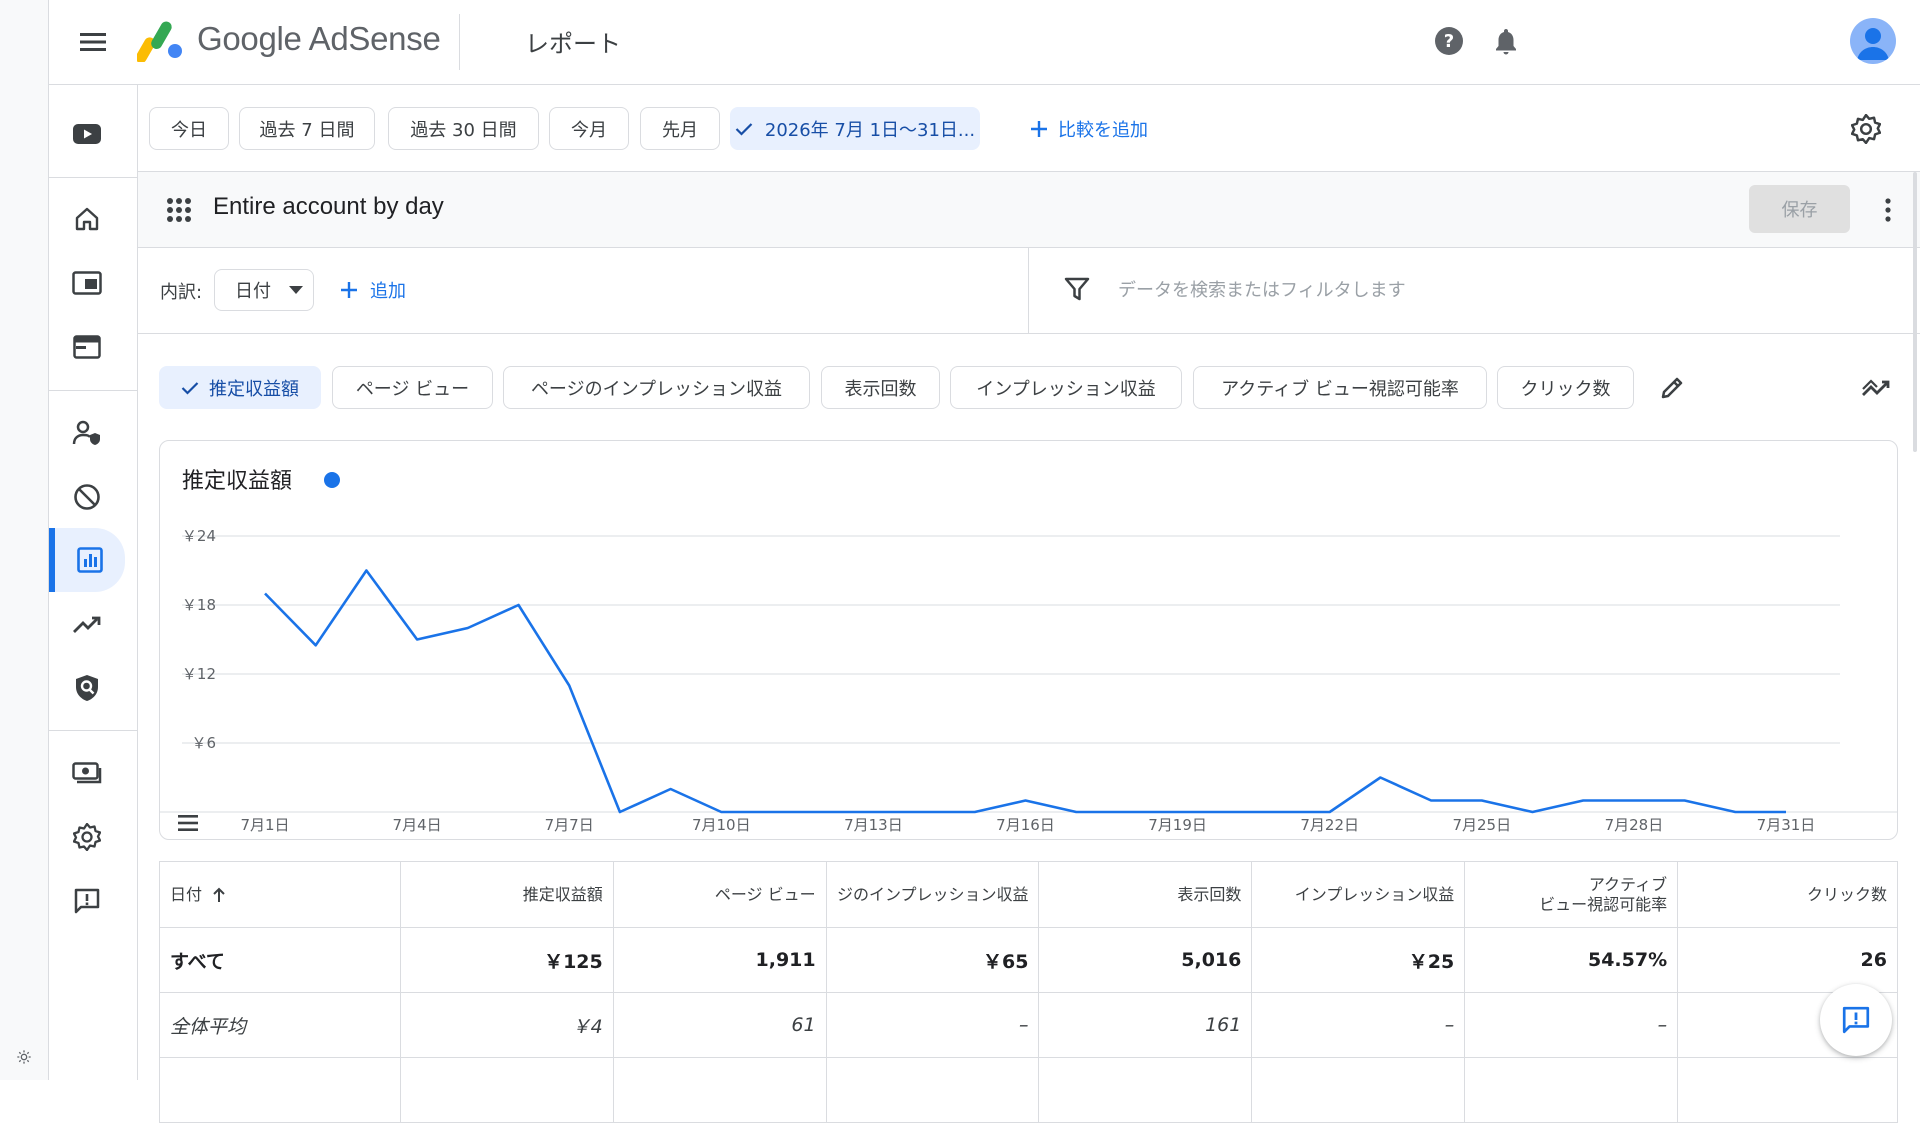 The image size is (1920, 1123). I want to click on column-header-label: 推定収益額, so click(562, 894).